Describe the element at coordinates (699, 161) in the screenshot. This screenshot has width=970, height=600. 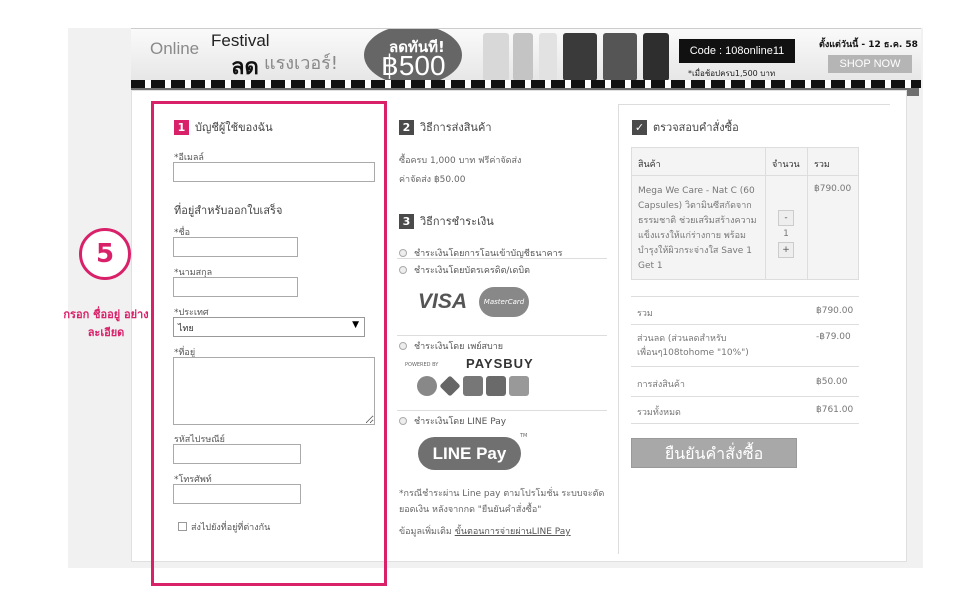
I see `col-product: สินค้า` at that location.